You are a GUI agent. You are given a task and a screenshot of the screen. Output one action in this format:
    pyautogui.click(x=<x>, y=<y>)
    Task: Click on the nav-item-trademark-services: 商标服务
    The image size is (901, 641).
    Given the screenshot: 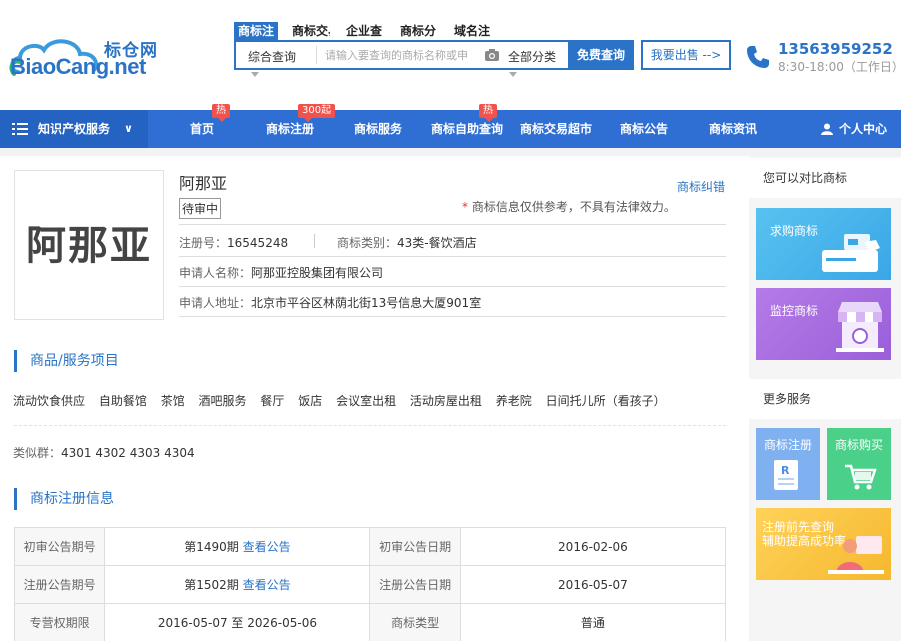 What is the action you would take?
    pyautogui.click(x=378, y=129)
    